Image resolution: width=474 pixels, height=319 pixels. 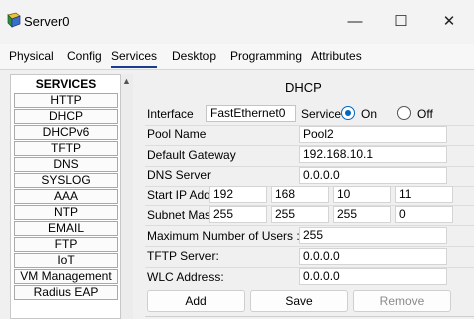 I want to click on maximize-button: ☐, so click(x=401, y=22).